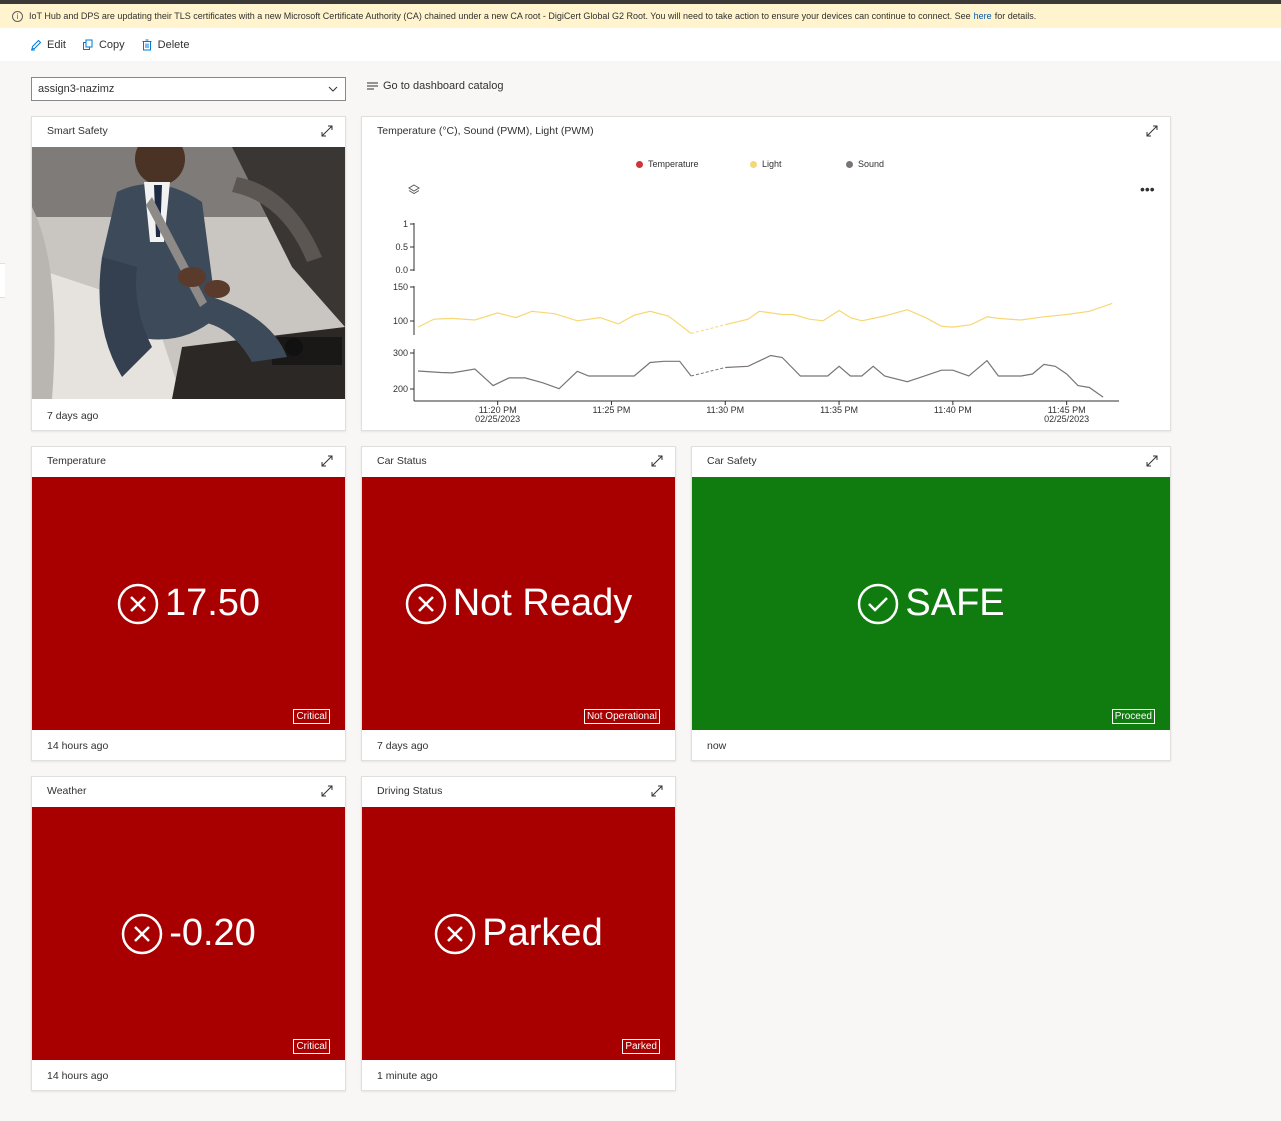 The image size is (1281, 1121). I want to click on kpi-value: SAFE, so click(955, 603).